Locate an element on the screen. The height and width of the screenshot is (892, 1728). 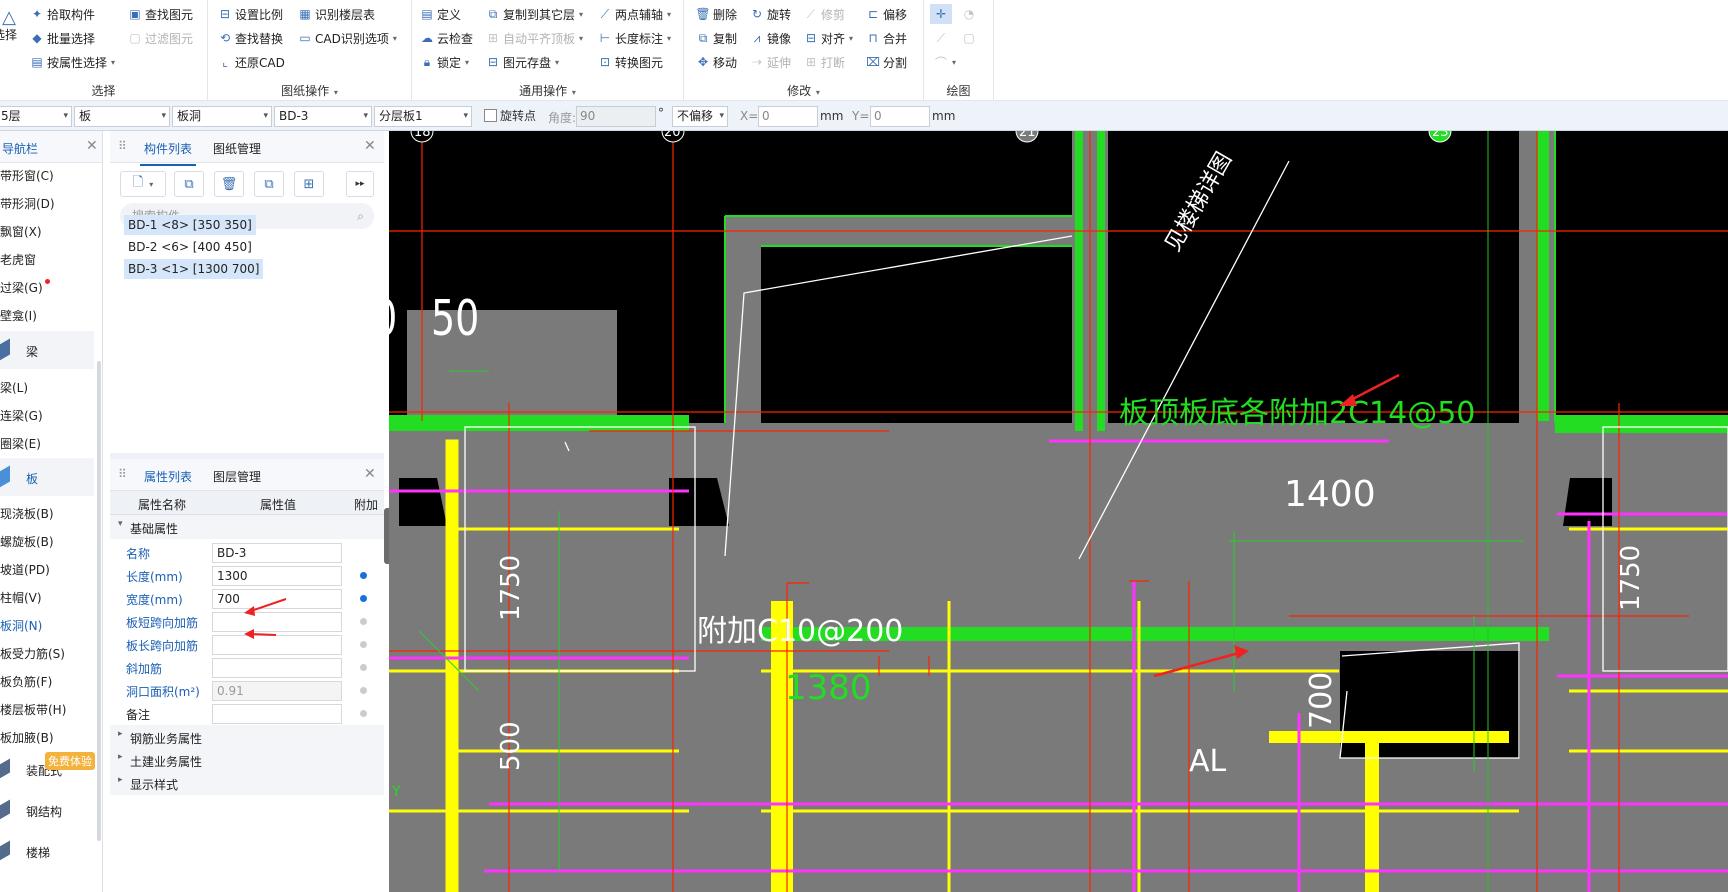
text-1380: 1380 is located at coordinates (828, 688).